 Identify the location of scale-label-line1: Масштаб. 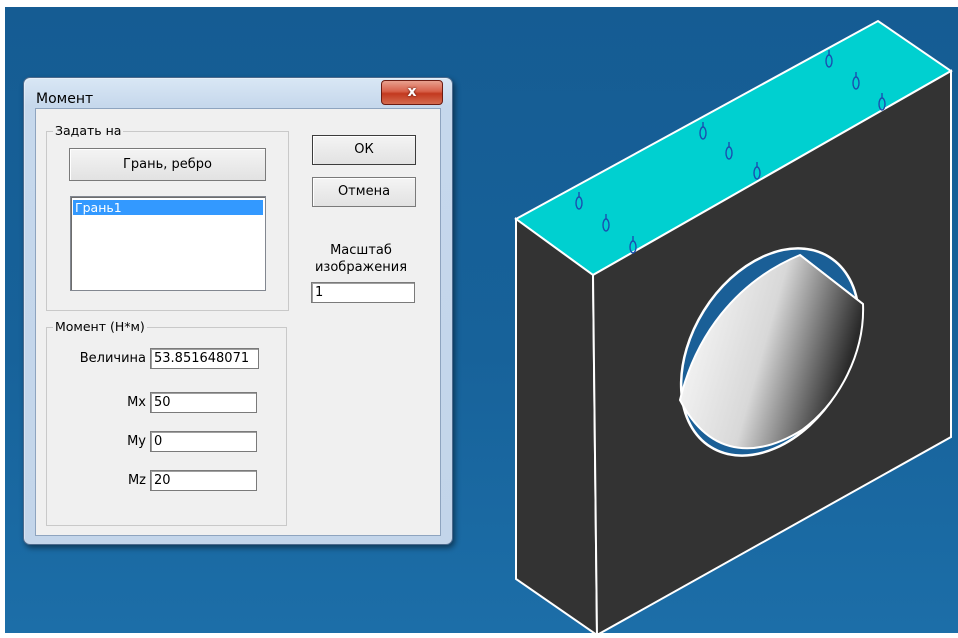
(361, 250).